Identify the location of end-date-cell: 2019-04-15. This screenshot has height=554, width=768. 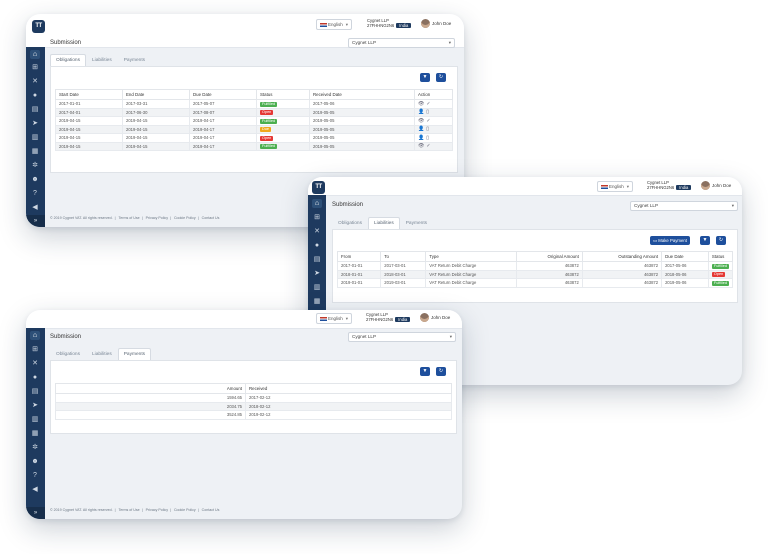
(156, 121).